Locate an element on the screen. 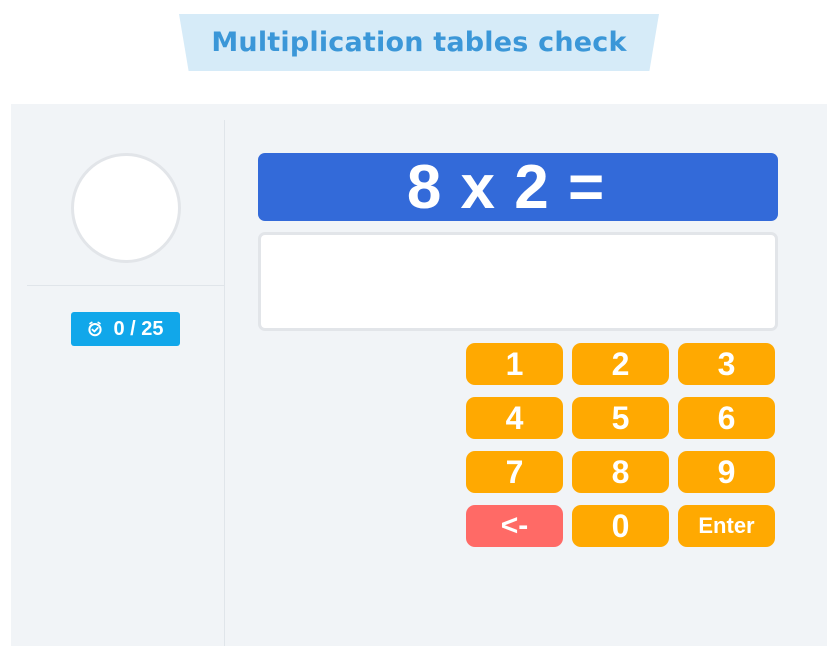 This screenshot has width=840, height=658. page-title: Multiplication tables check is located at coordinates (419, 42).